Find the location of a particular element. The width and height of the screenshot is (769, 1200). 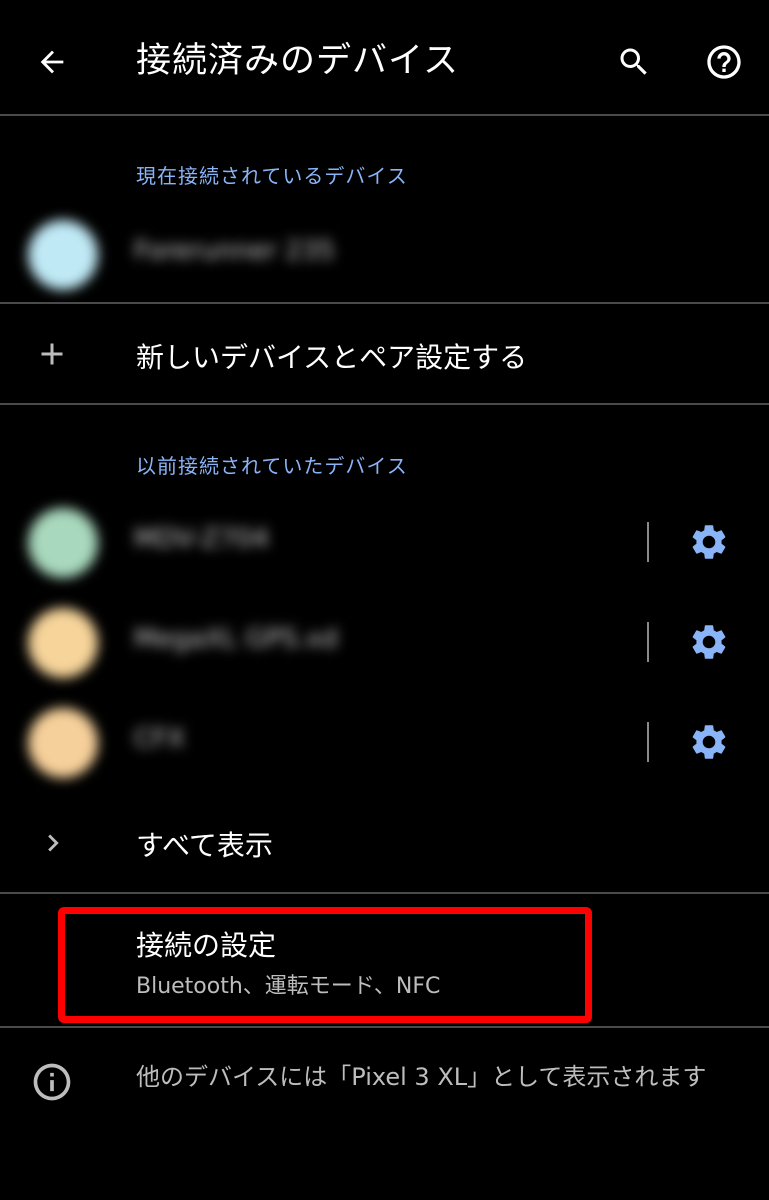

arrow-left-icon is located at coordinates (52, 62).